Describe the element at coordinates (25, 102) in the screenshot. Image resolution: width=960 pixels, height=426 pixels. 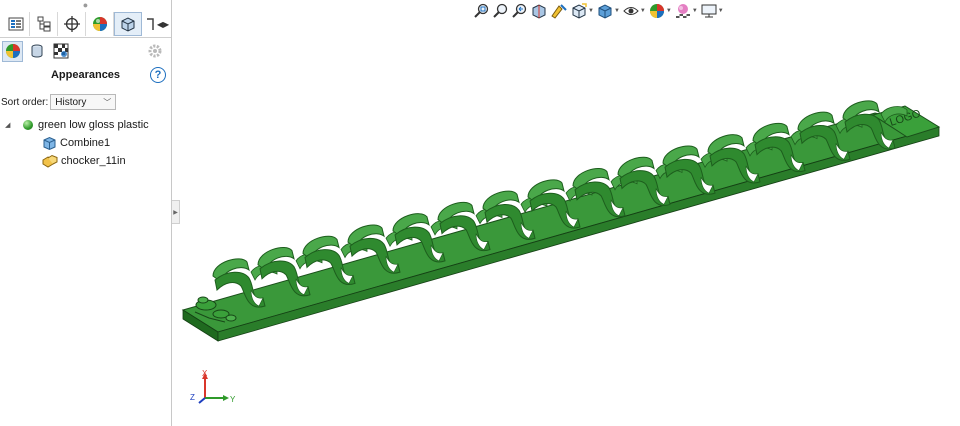
I see `sort-order-label: Sort order:` at that location.